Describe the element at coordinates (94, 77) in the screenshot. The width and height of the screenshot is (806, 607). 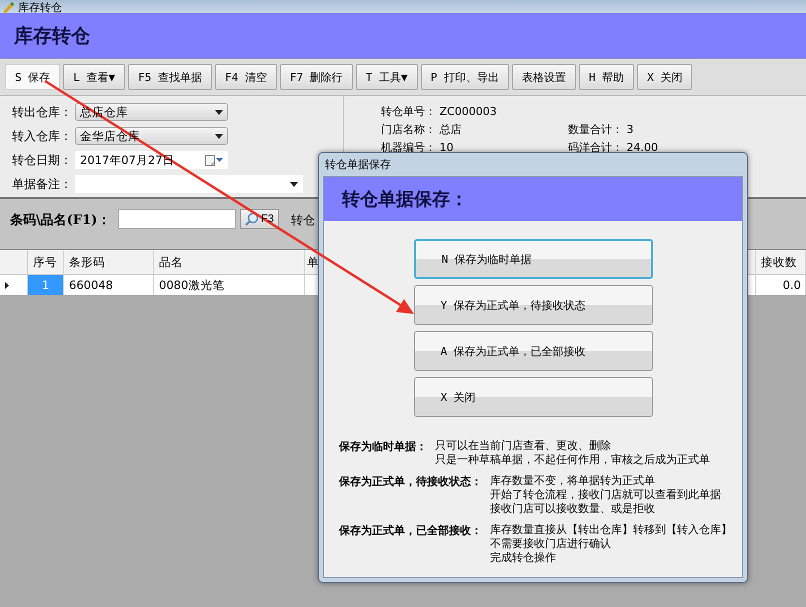
I see `toolbar-button: L 查看▼` at that location.